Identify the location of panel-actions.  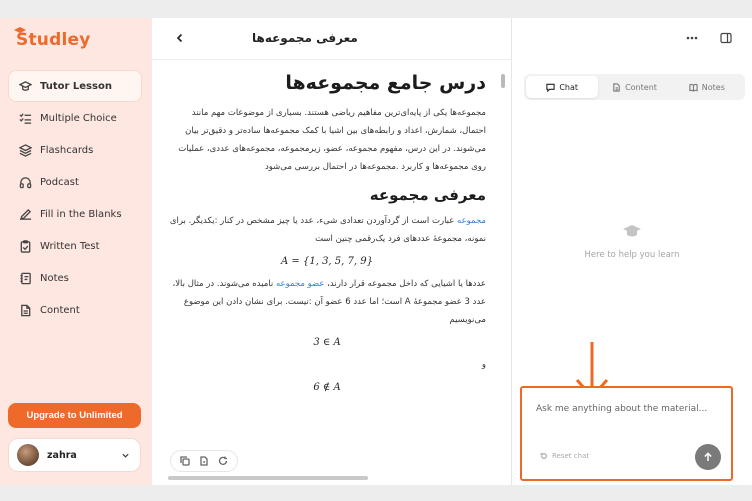
(709, 38).